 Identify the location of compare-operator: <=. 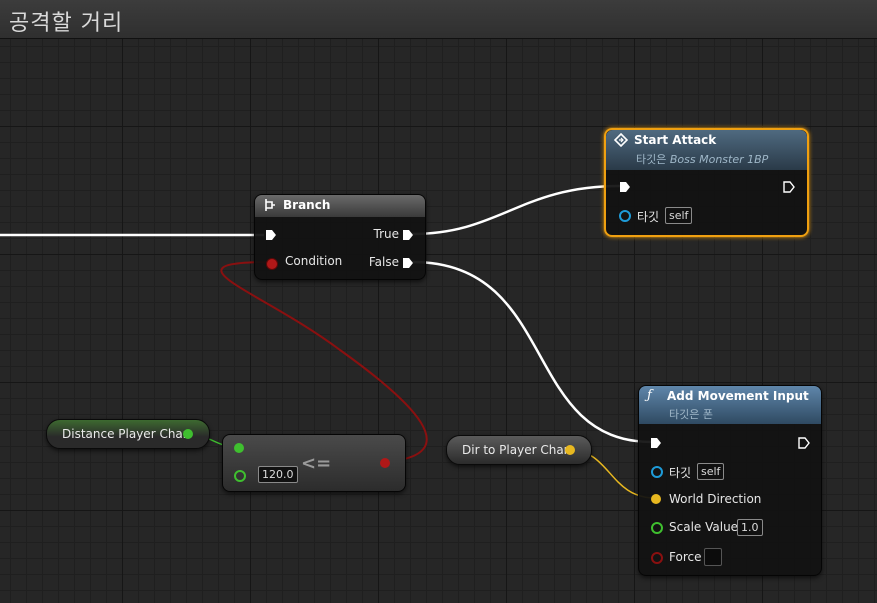
(316, 463).